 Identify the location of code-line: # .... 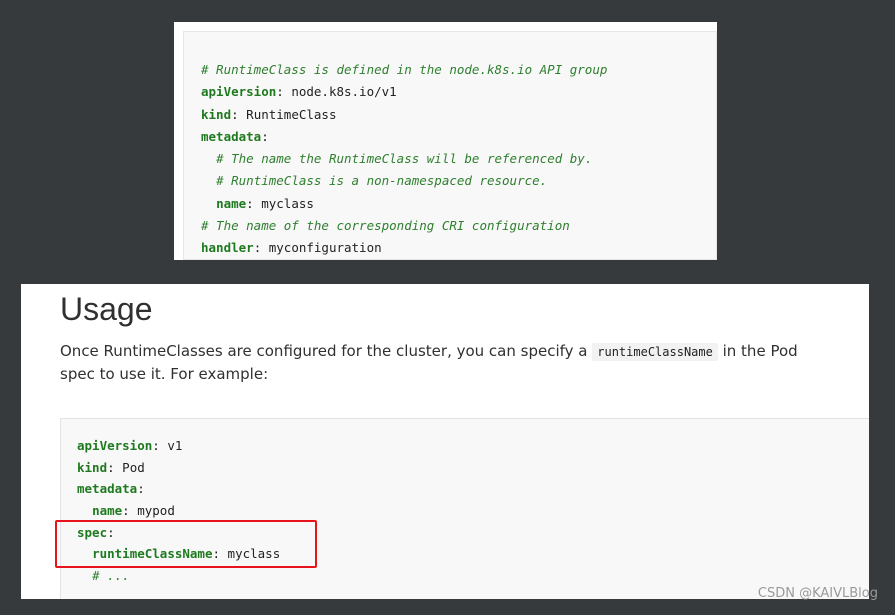
(178, 576).